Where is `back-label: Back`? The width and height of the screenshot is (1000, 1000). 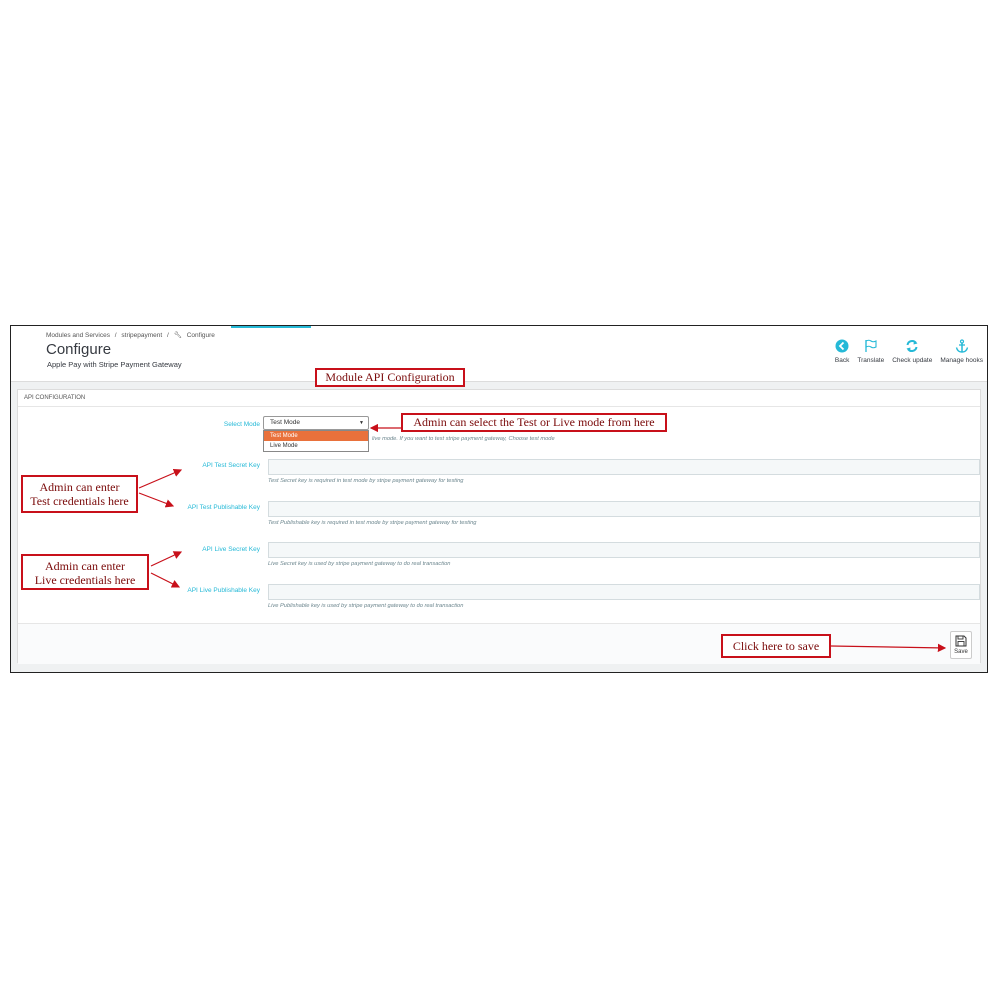 back-label: Back is located at coordinates (842, 360).